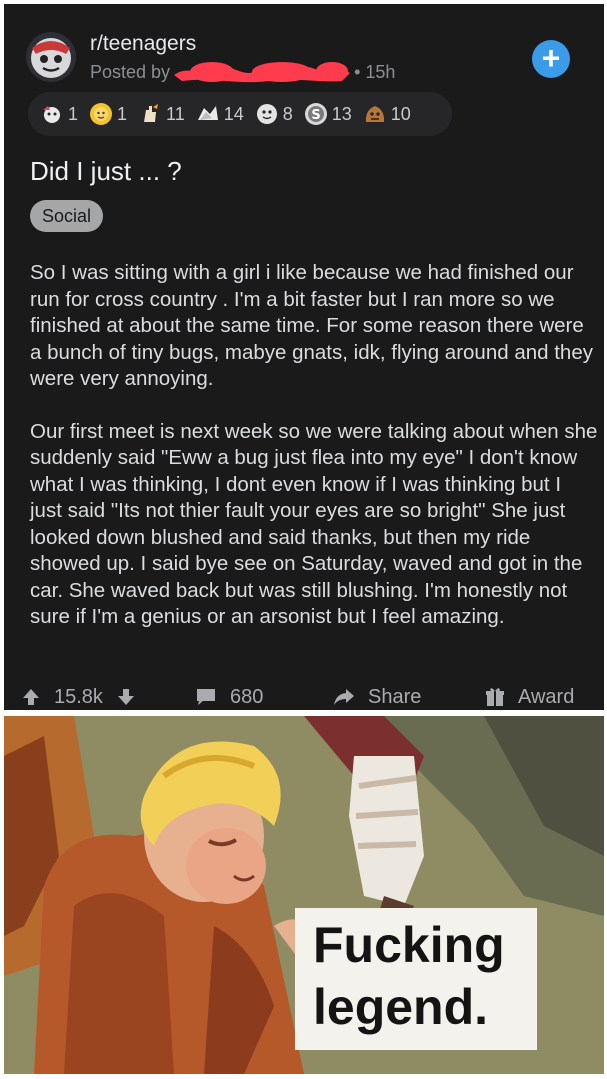 The image size is (607, 1079). What do you see at coordinates (328, 114) in the screenshot?
I see `award-item: S 13` at bounding box center [328, 114].